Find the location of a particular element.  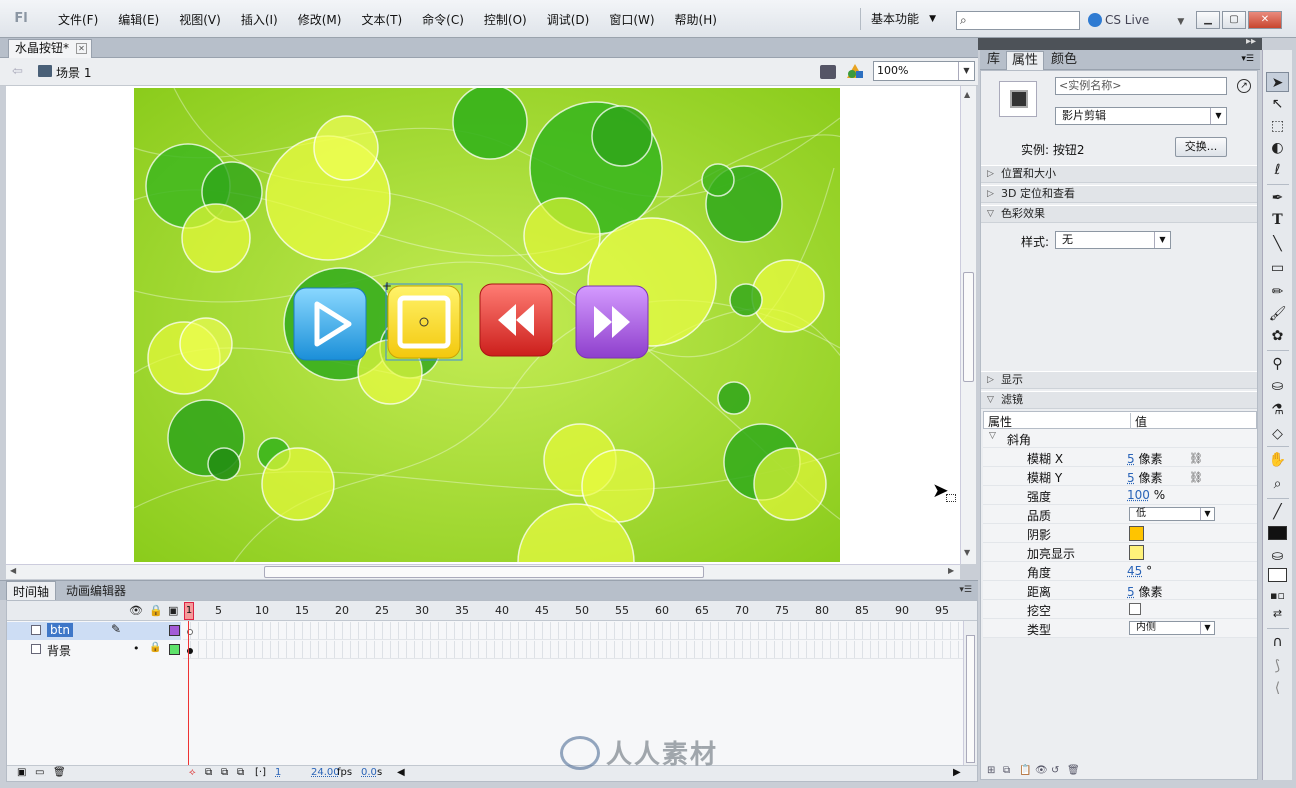

color-style-select: 无 ▼ is located at coordinates (1113, 240).